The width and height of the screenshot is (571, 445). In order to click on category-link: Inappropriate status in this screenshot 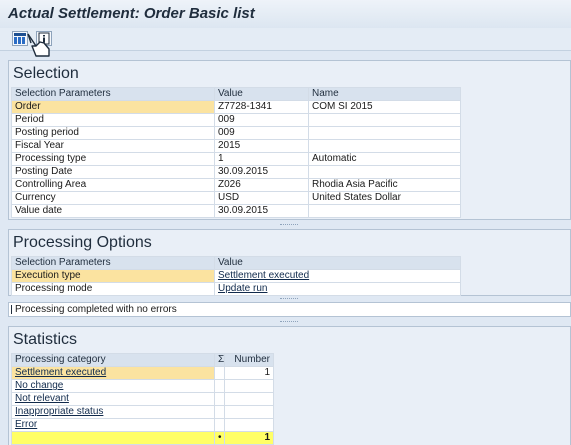, I will do `click(113, 412)`.